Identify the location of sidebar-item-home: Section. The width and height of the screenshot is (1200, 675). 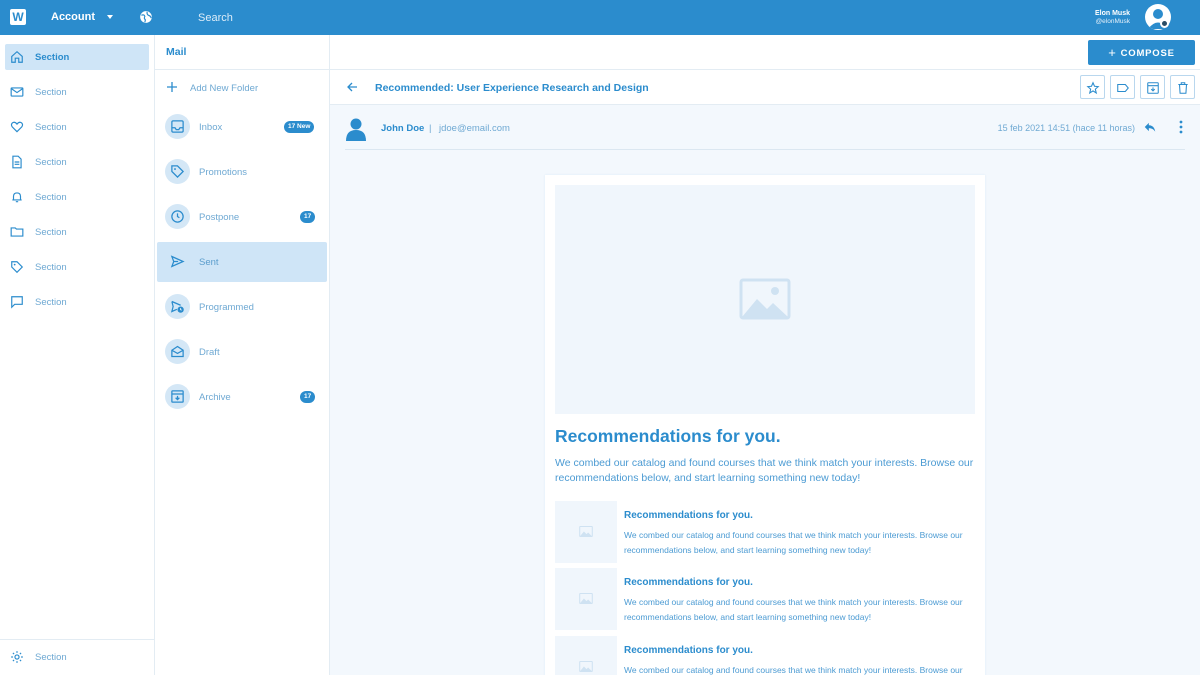
(77, 57).